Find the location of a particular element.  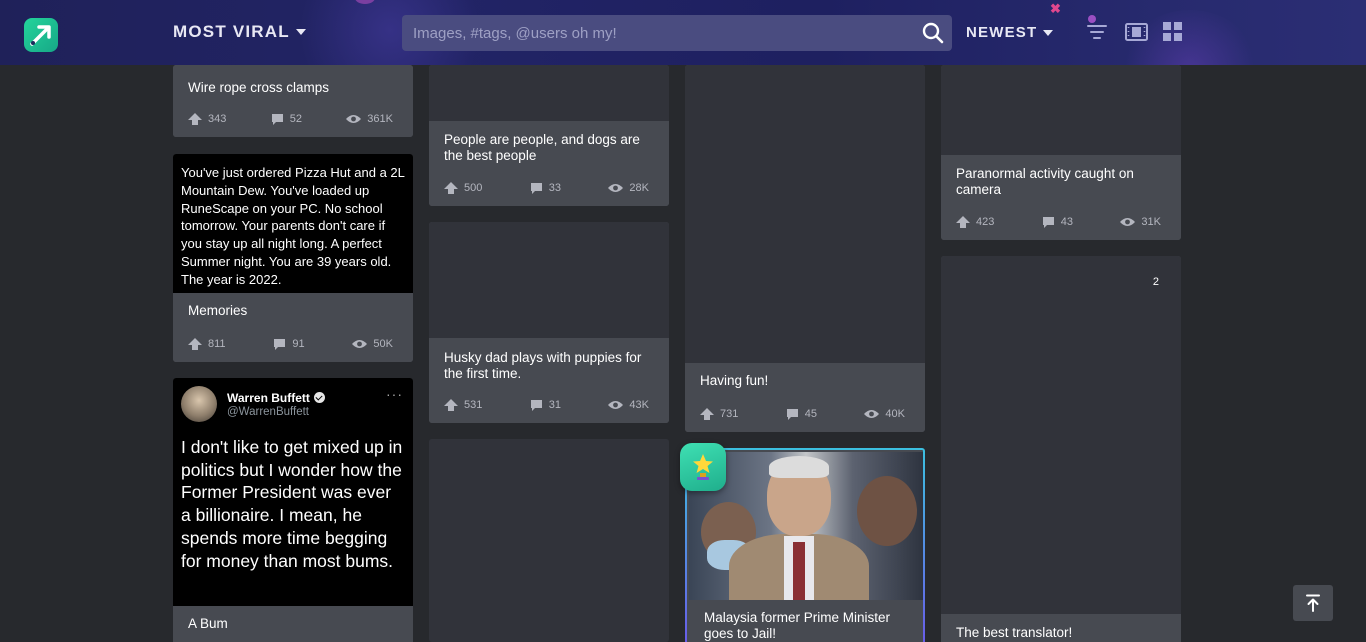

post-title: Wire rope cross clamps is located at coordinates (259, 87).